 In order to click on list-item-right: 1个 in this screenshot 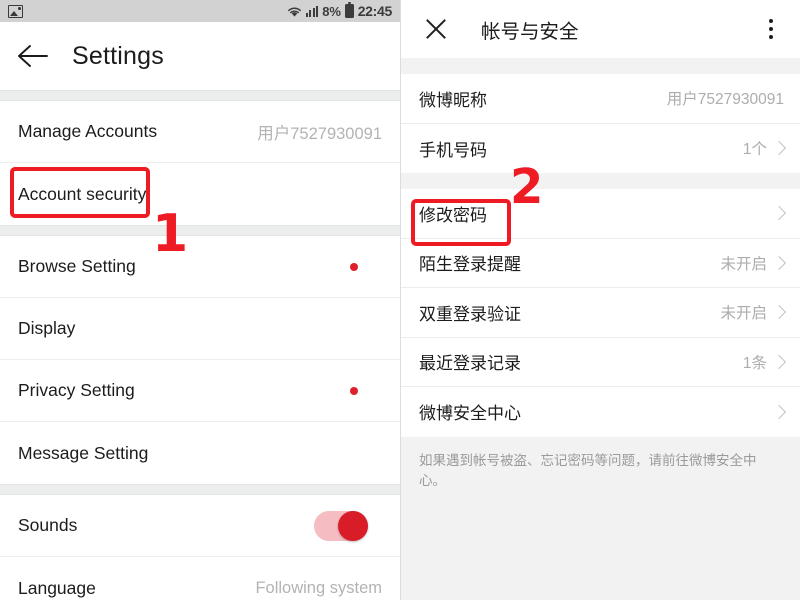, I will do `click(764, 148)`.